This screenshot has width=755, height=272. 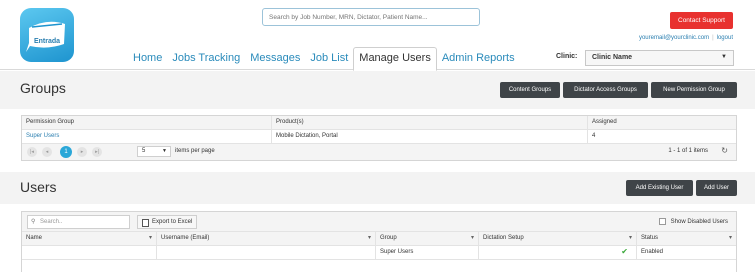 I want to click on show-disabled-toggle: Show Disabled Users, so click(x=693, y=221).